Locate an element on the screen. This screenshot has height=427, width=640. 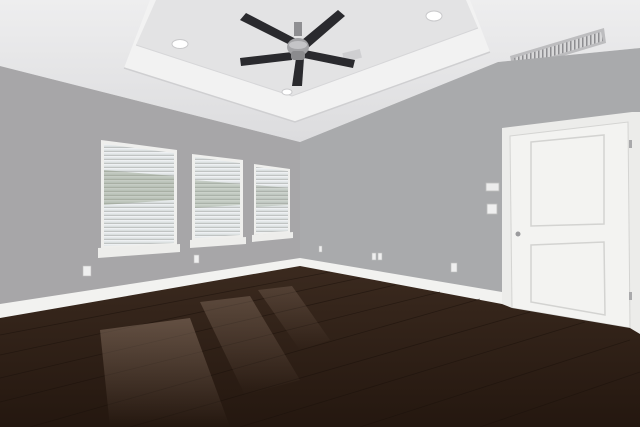
recessed-light-left is located at coordinates (180, 44).